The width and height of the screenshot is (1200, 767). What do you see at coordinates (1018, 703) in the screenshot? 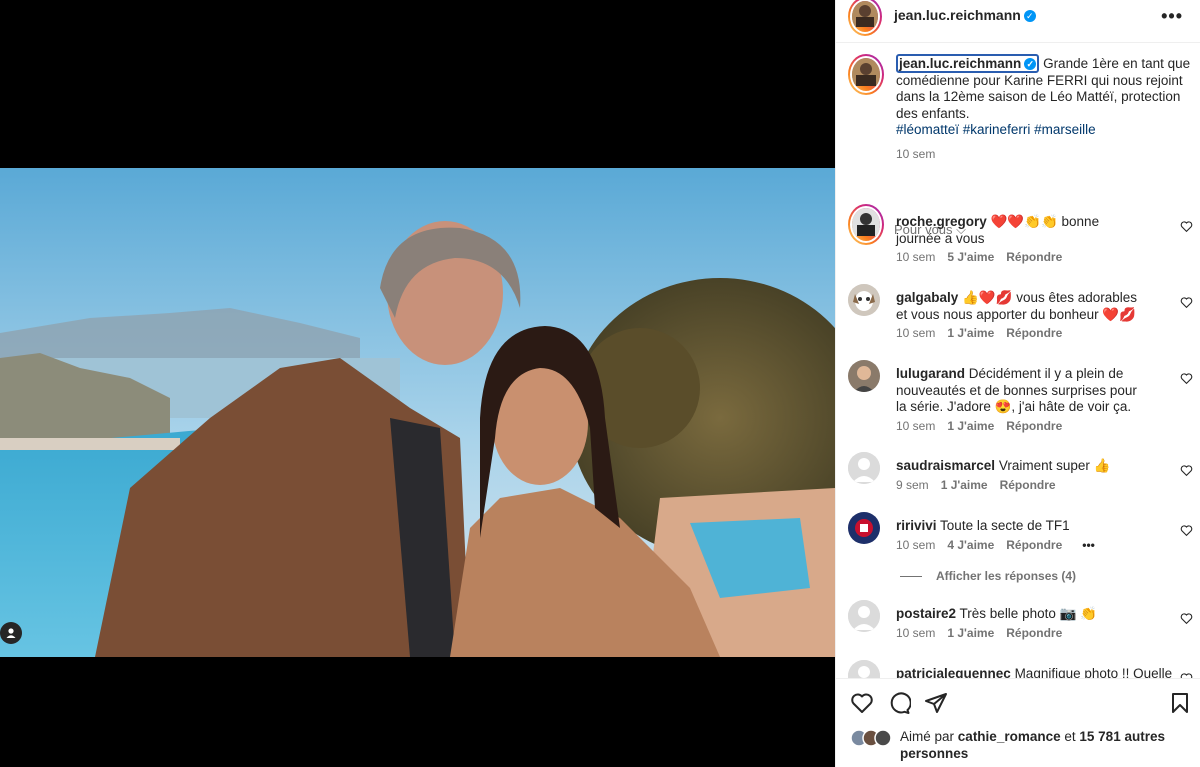
I see `action-bar` at bounding box center [1018, 703].